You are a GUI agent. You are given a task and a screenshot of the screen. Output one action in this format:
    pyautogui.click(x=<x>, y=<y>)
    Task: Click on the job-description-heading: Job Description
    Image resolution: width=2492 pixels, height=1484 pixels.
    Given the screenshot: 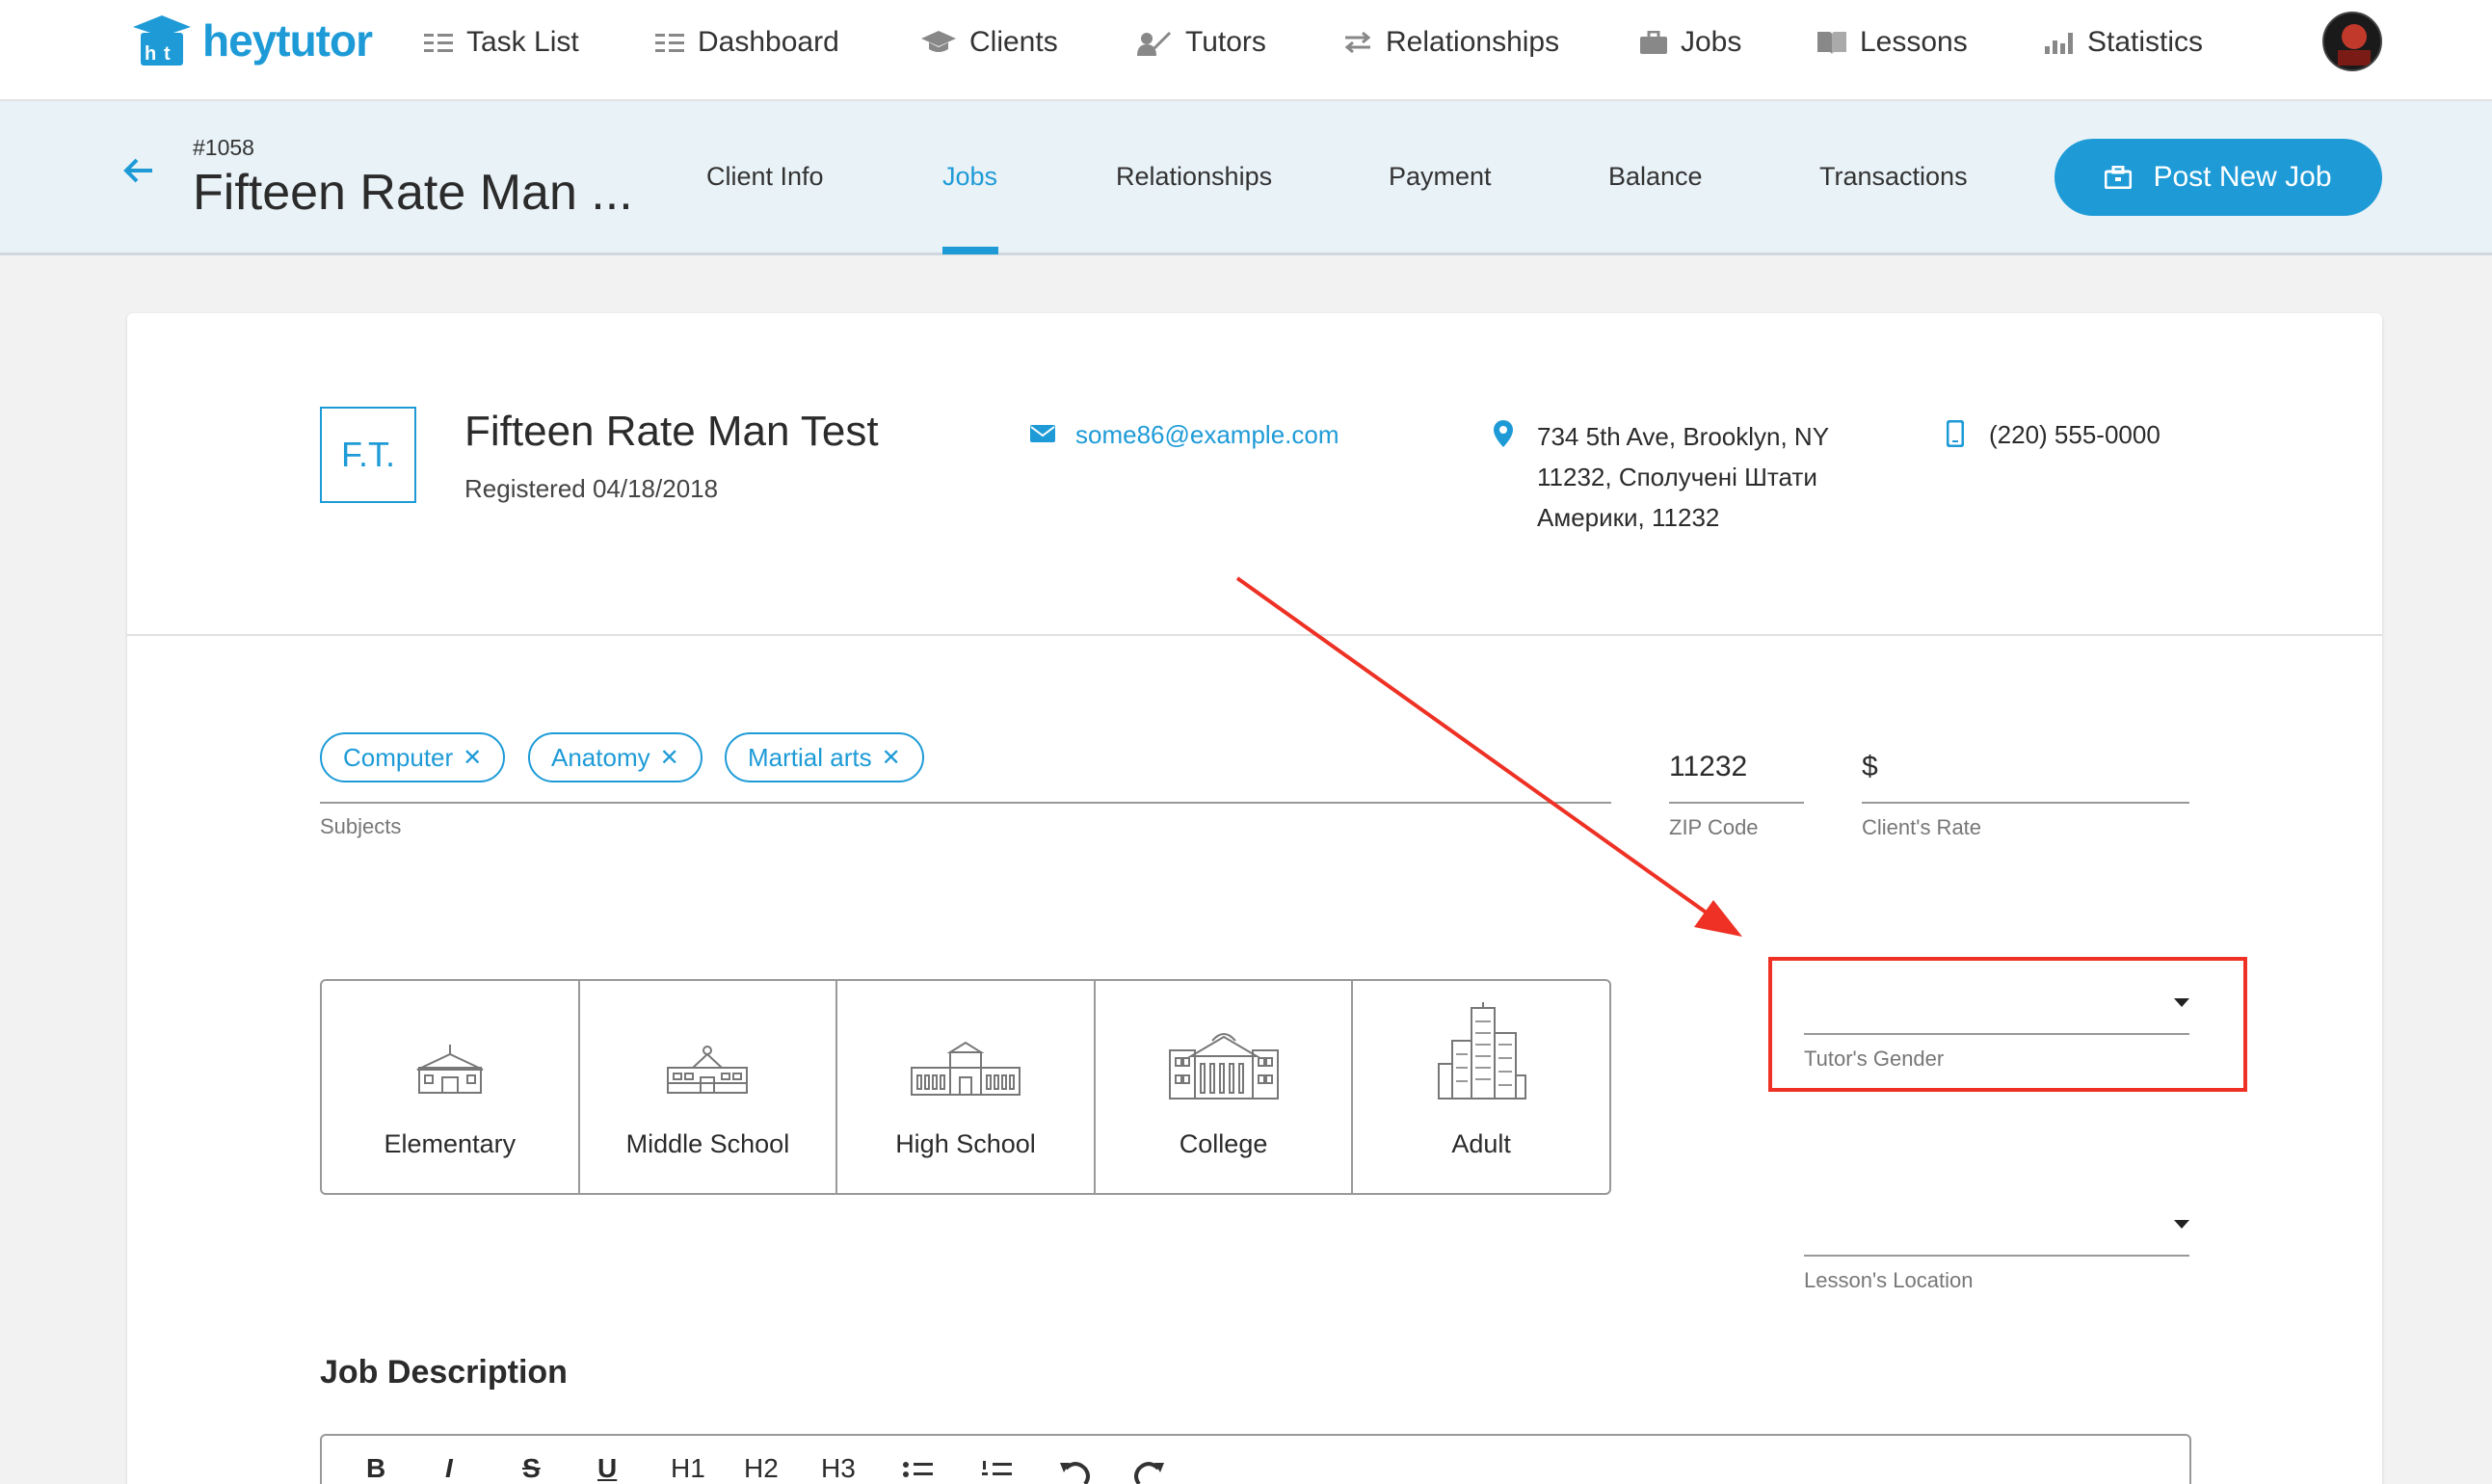 What is the action you would take?
    pyautogui.click(x=444, y=1372)
    